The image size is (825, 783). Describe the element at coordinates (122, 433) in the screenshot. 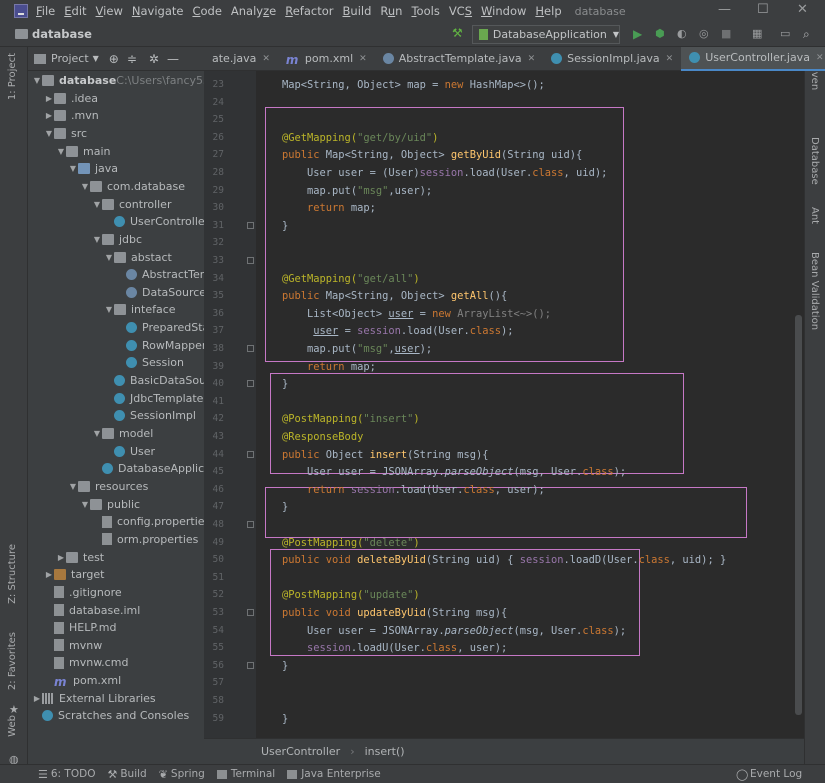

I see `tree-item-model: ▼ model` at that location.